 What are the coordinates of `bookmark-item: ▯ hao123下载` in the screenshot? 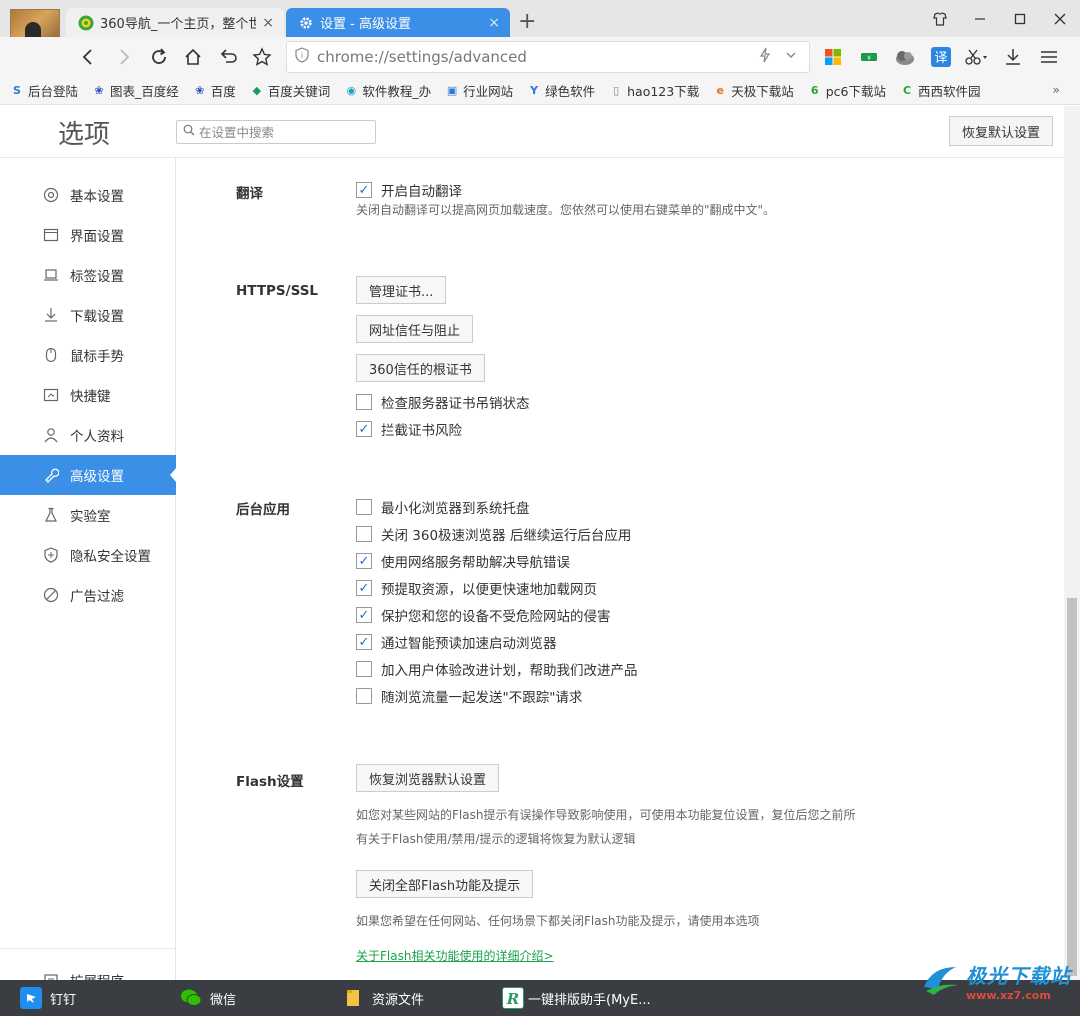 It's located at (654, 90).